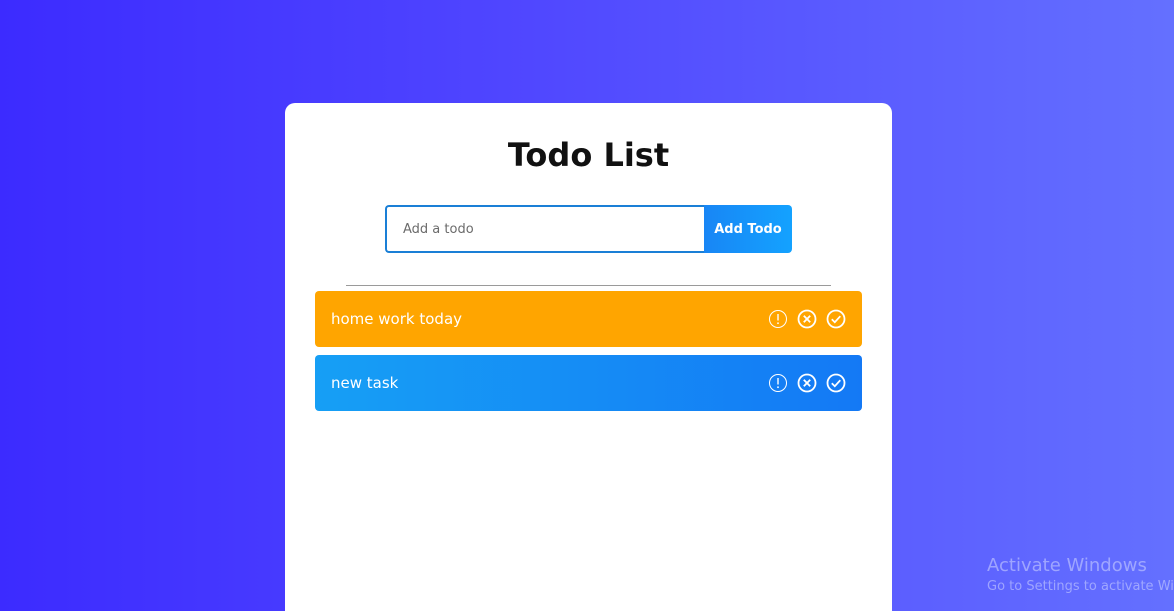 Image resolution: width=1174 pixels, height=611 pixels. I want to click on divider, so click(588, 285).